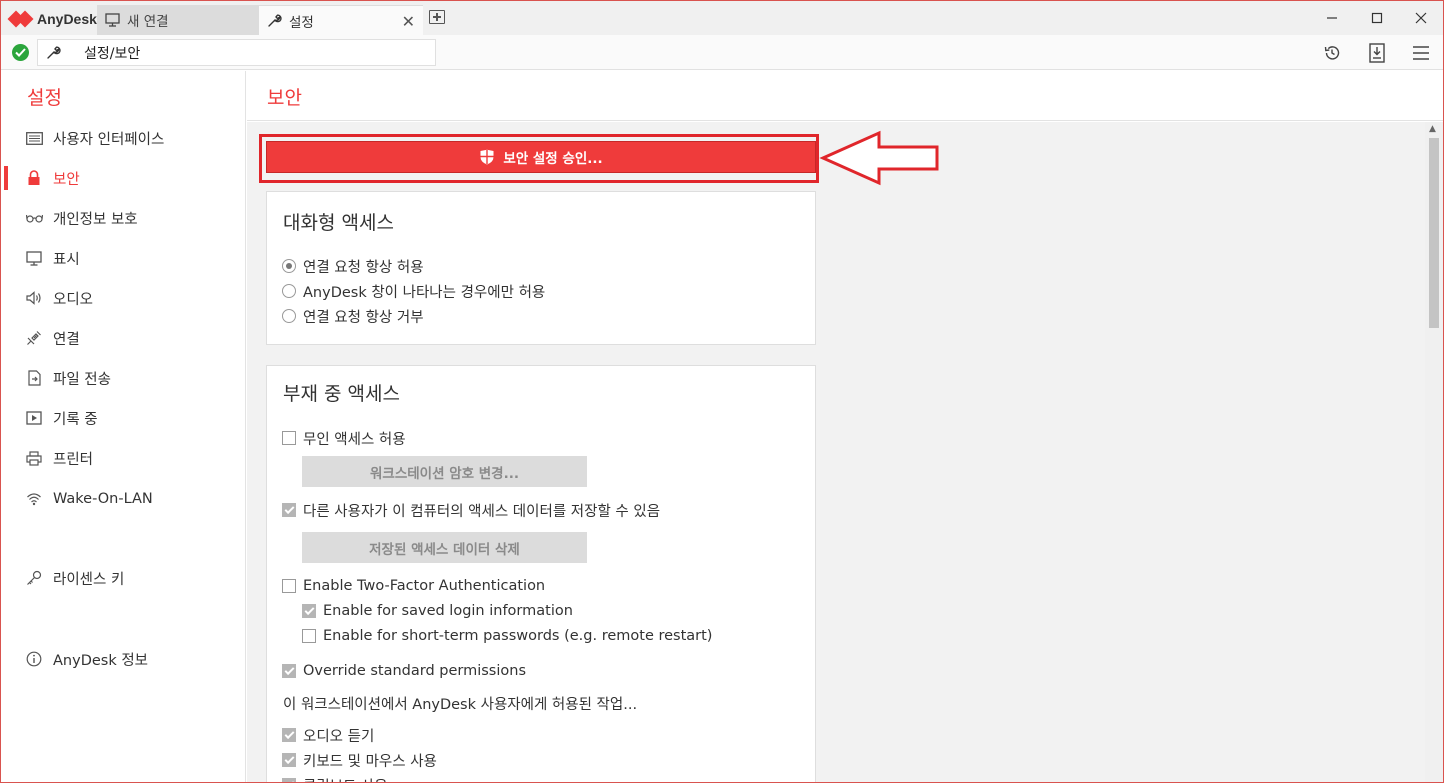 The width and height of the screenshot is (1444, 783). I want to click on app-brand: AnyDesk, so click(52, 19).